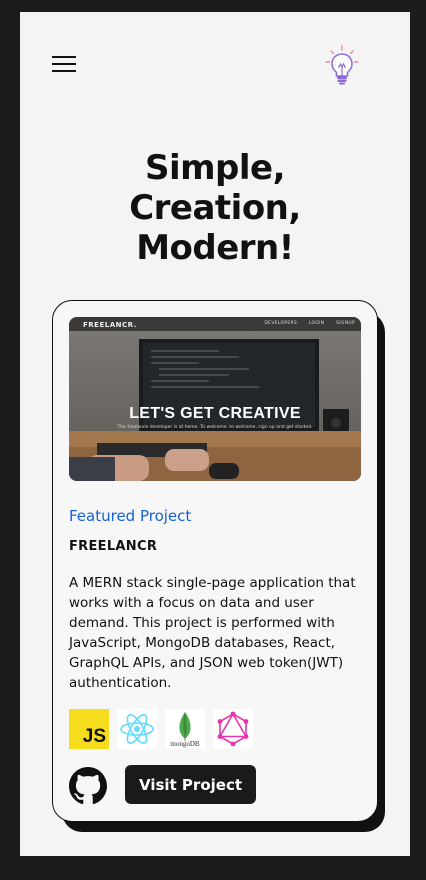  Describe the element at coordinates (316, 323) in the screenshot. I see `screenshot-nav-login: LOGIN` at that location.